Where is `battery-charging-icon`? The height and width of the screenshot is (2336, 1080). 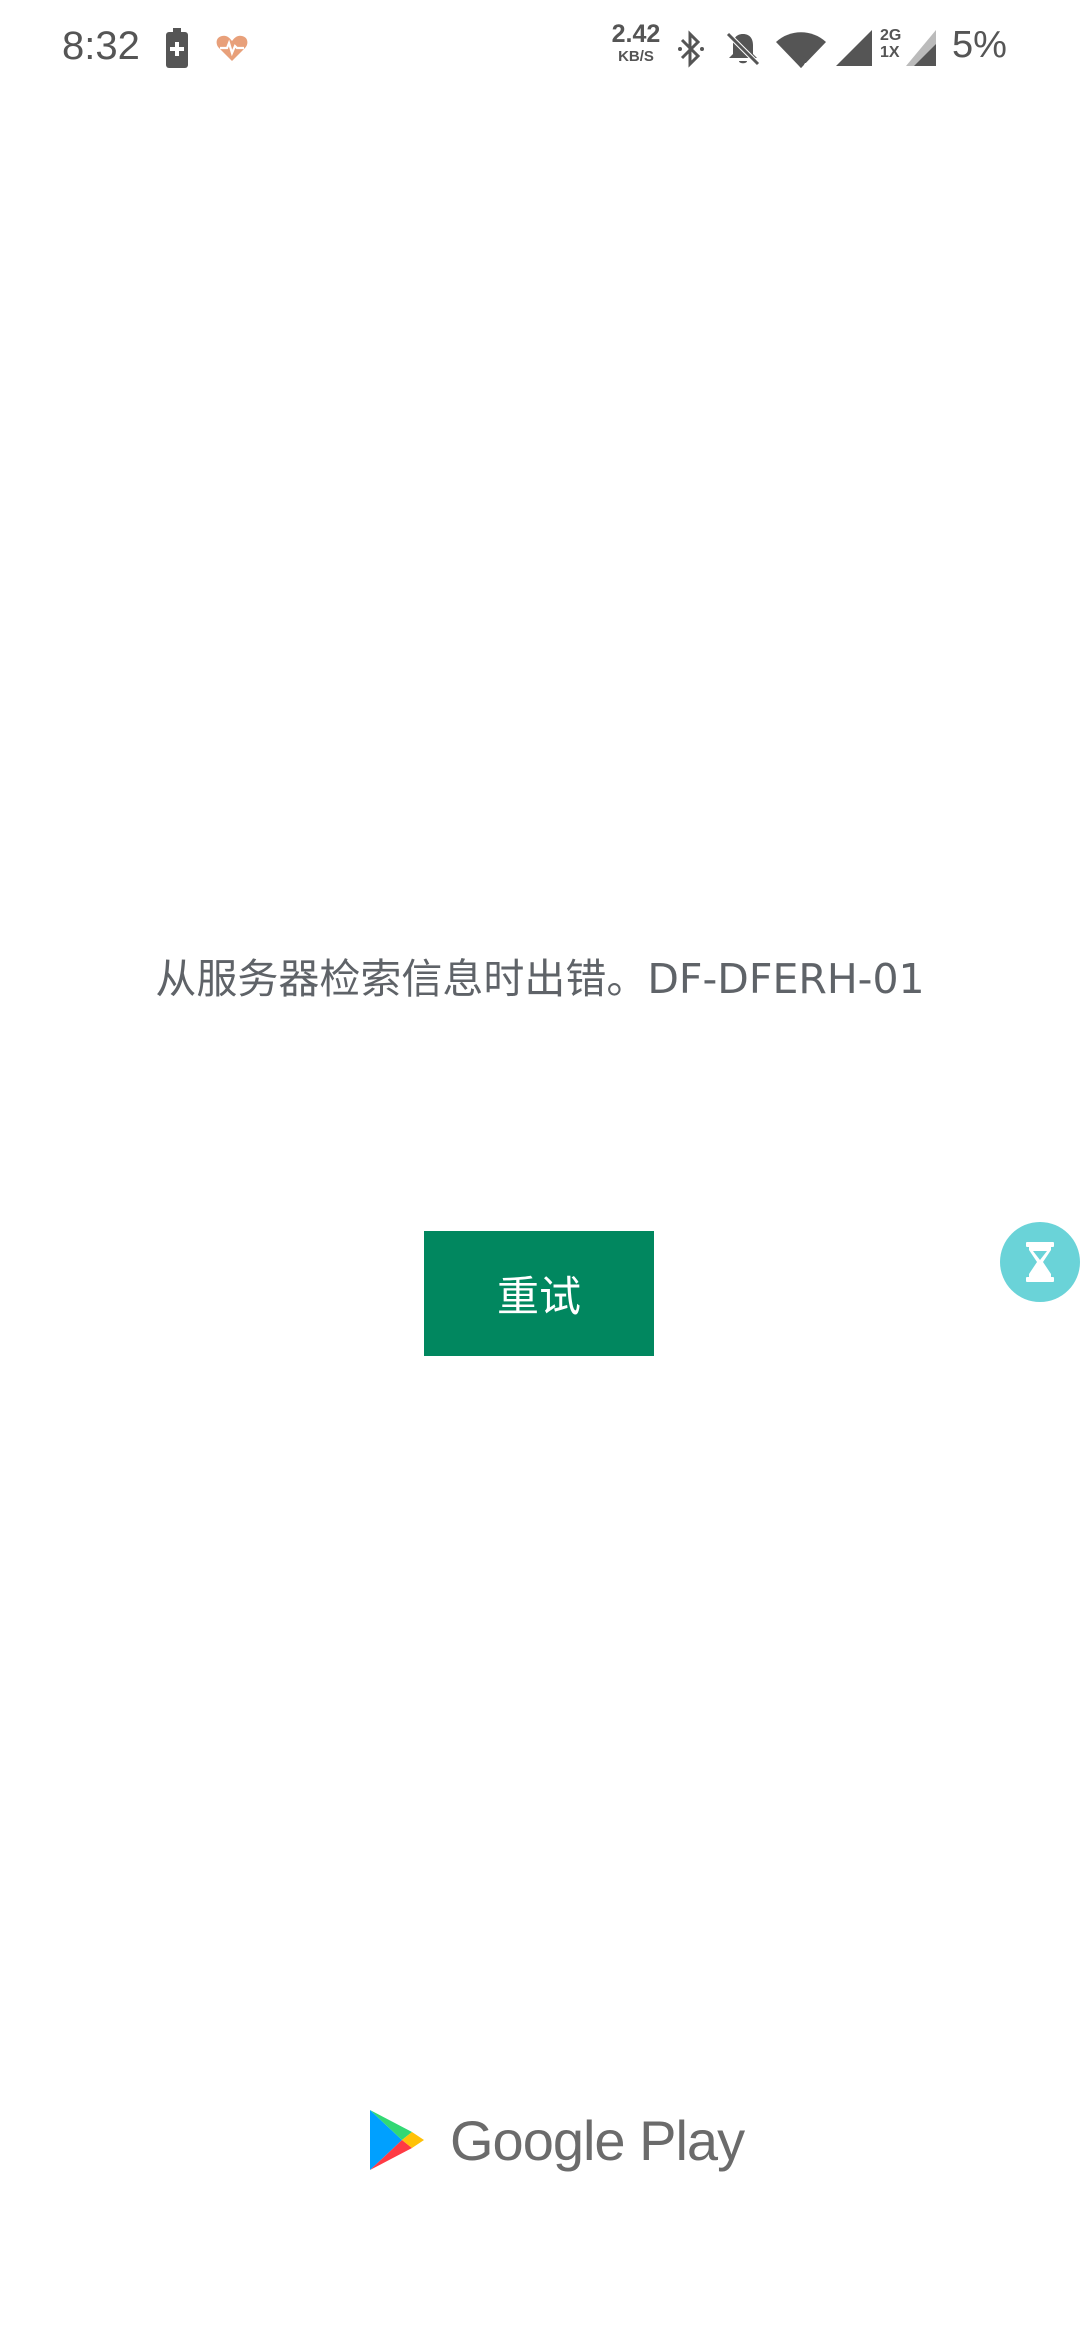
battery-charging-icon is located at coordinates (177, 48).